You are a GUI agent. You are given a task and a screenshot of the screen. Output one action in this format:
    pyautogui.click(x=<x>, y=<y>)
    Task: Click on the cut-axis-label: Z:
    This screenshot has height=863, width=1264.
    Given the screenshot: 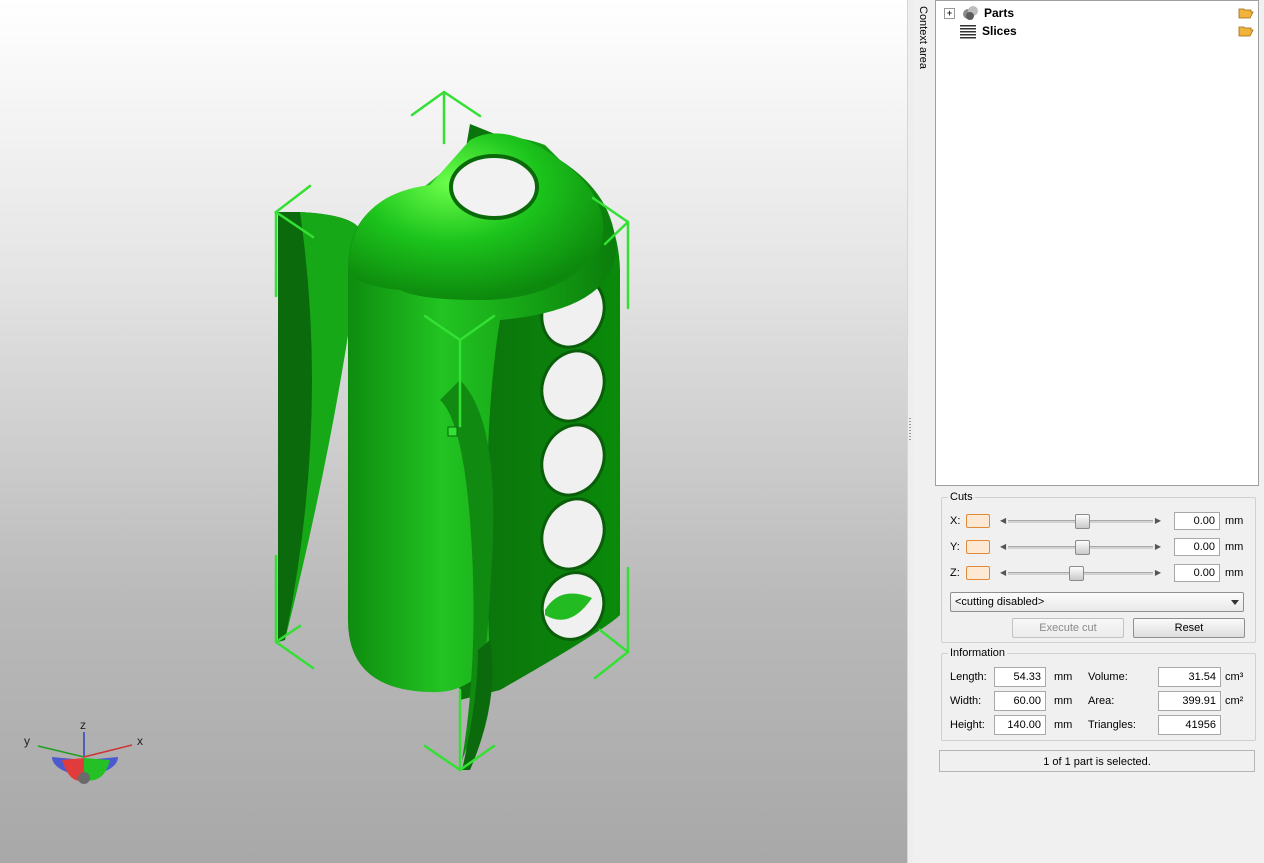 What is the action you would take?
    pyautogui.click(x=955, y=573)
    